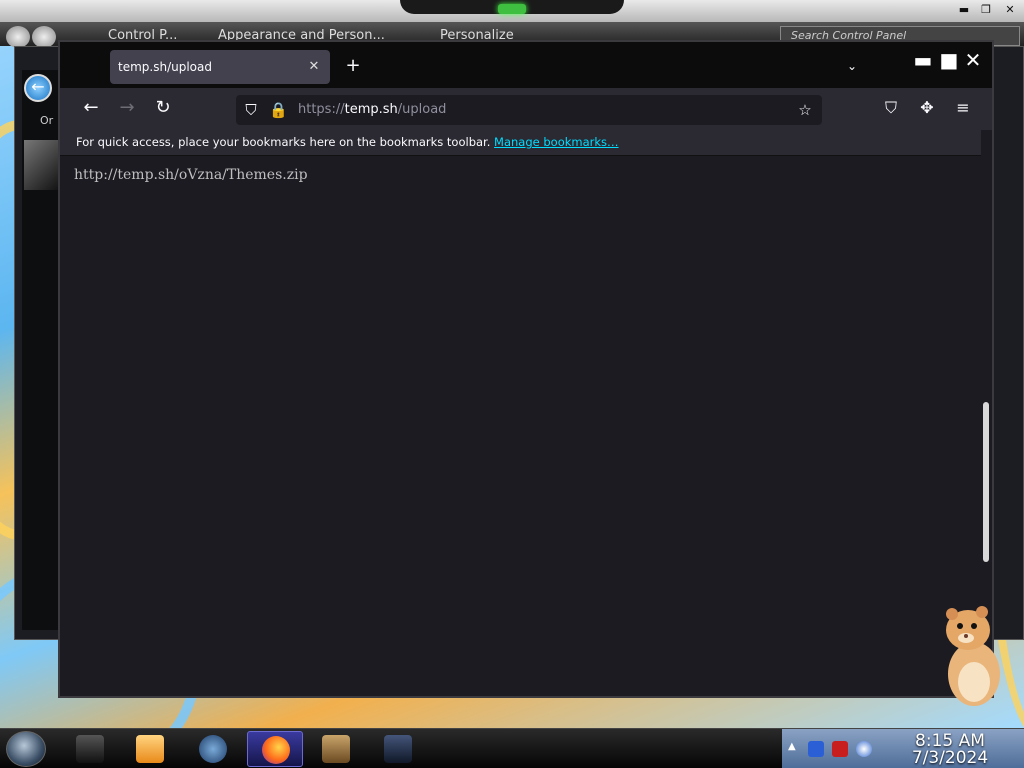 The image size is (1024, 768). Describe the element at coordinates (805, 110) in the screenshot. I see `bookmark-star-icon: ☆` at that location.